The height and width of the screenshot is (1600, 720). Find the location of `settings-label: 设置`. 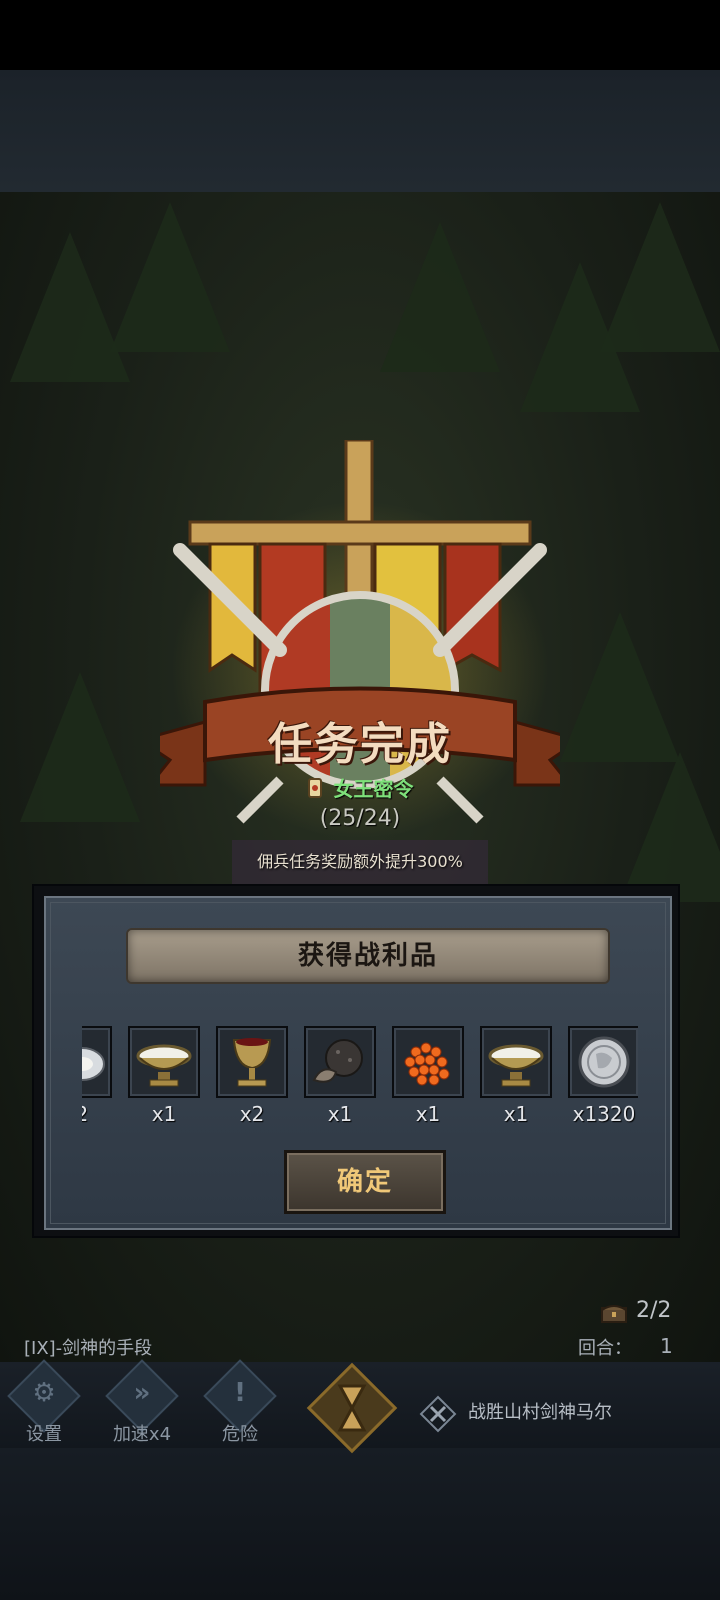

settings-label: 设置 is located at coordinates (44, 1434).